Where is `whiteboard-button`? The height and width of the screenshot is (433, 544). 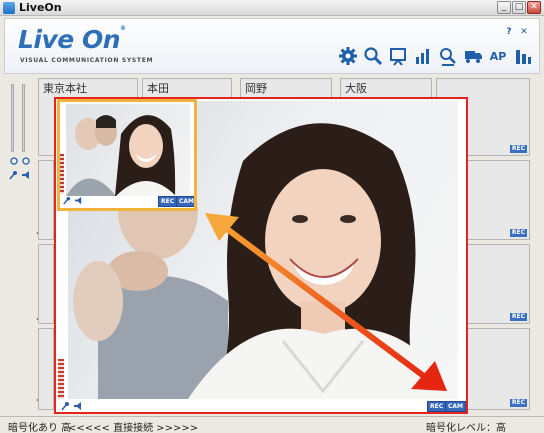
whiteboard-button is located at coordinates (398, 56).